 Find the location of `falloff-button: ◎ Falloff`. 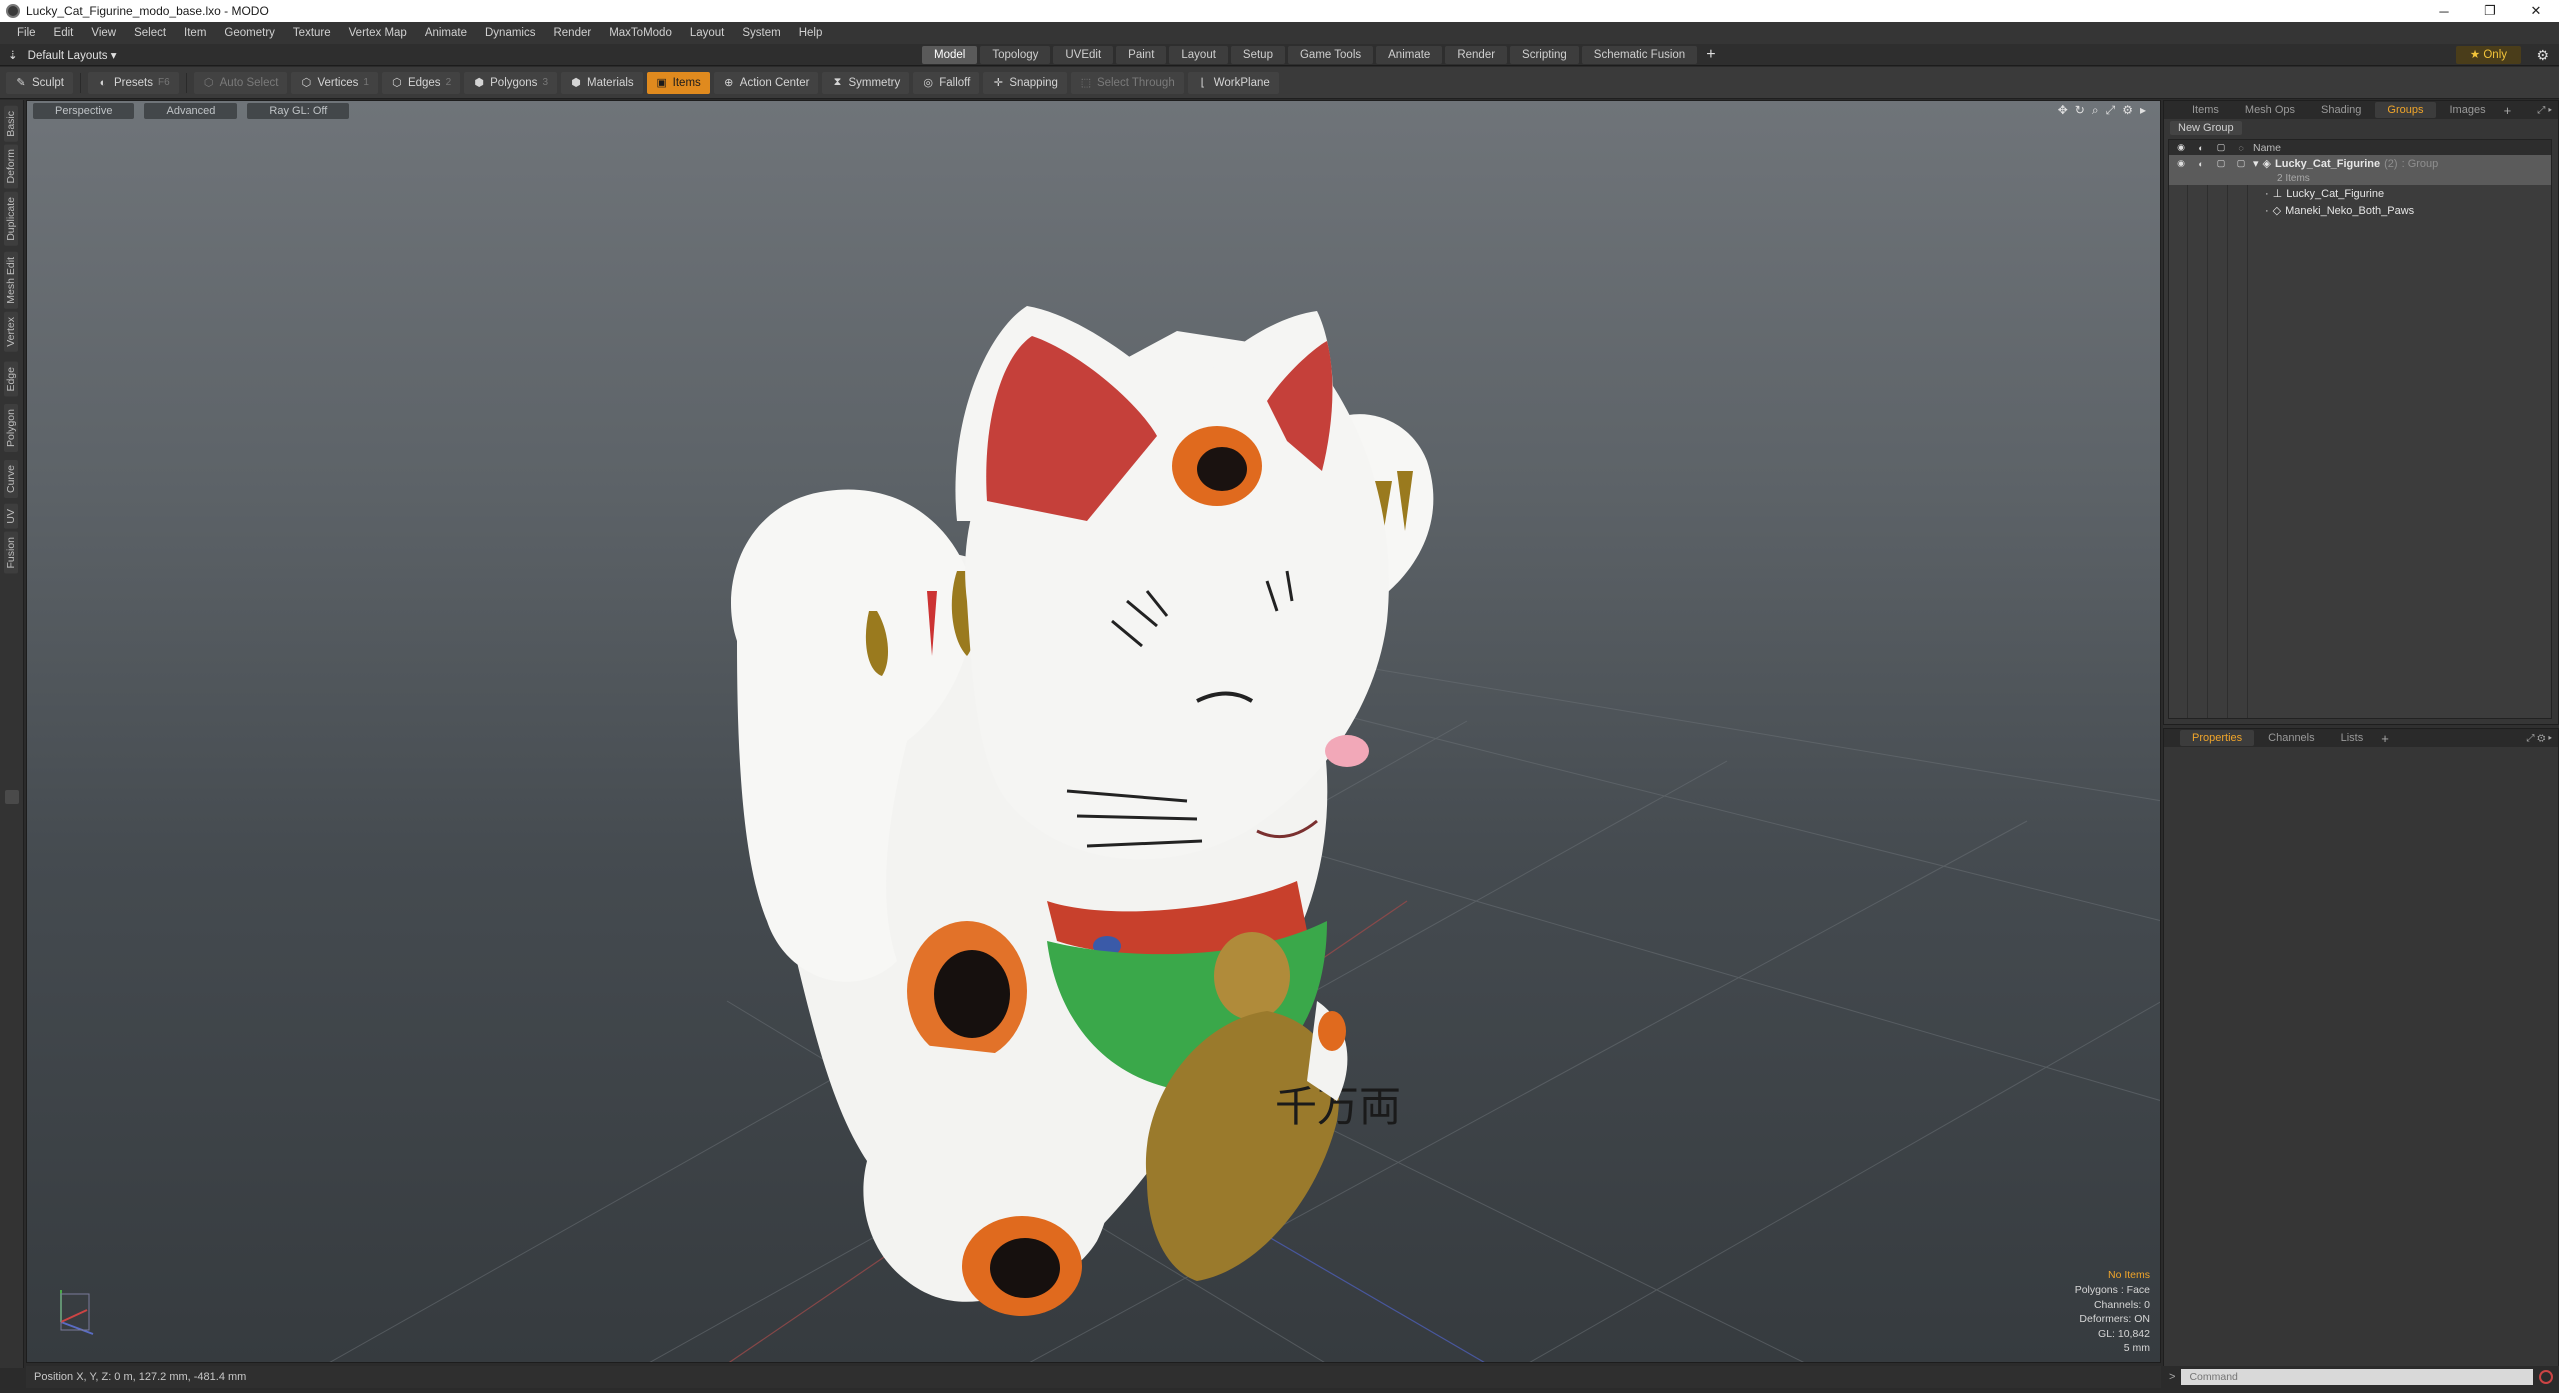

falloff-button: ◎ Falloff is located at coordinates (946, 82).